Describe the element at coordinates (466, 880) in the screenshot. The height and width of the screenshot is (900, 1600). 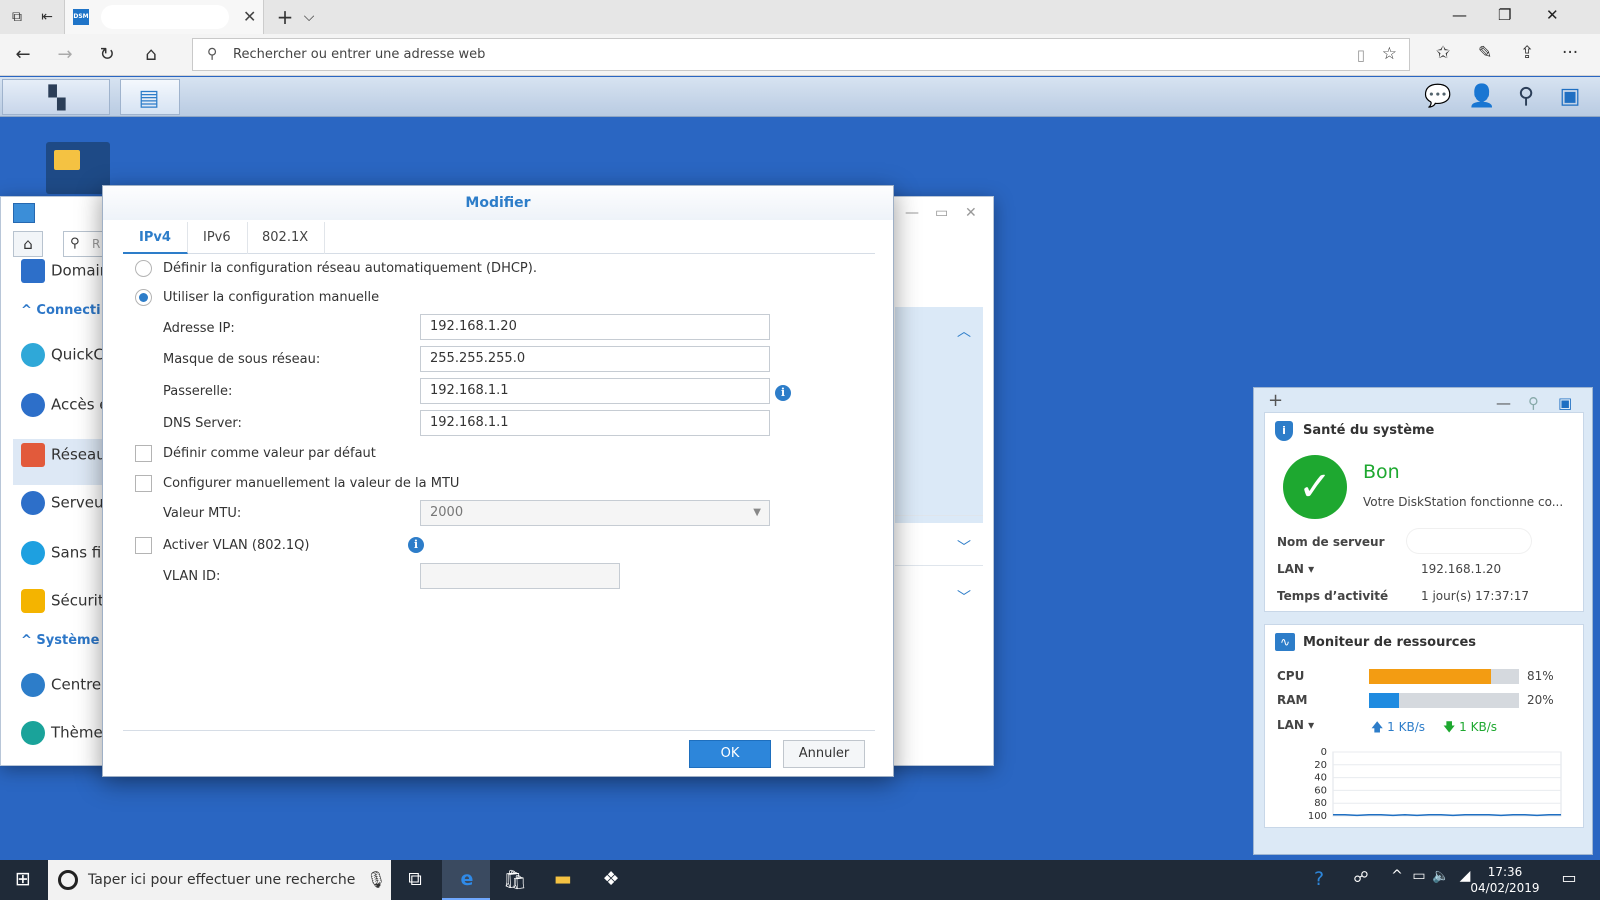
I see `edge-taskbar-button: e` at that location.